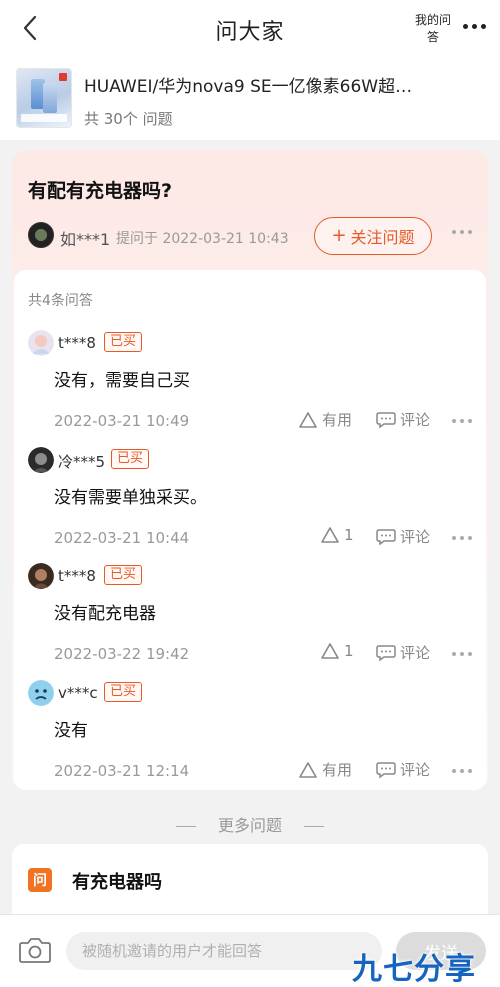 The width and height of the screenshot is (500, 987). What do you see at coordinates (105, 614) in the screenshot?
I see `answer-text: 没有配充电器` at bounding box center [105, 614].